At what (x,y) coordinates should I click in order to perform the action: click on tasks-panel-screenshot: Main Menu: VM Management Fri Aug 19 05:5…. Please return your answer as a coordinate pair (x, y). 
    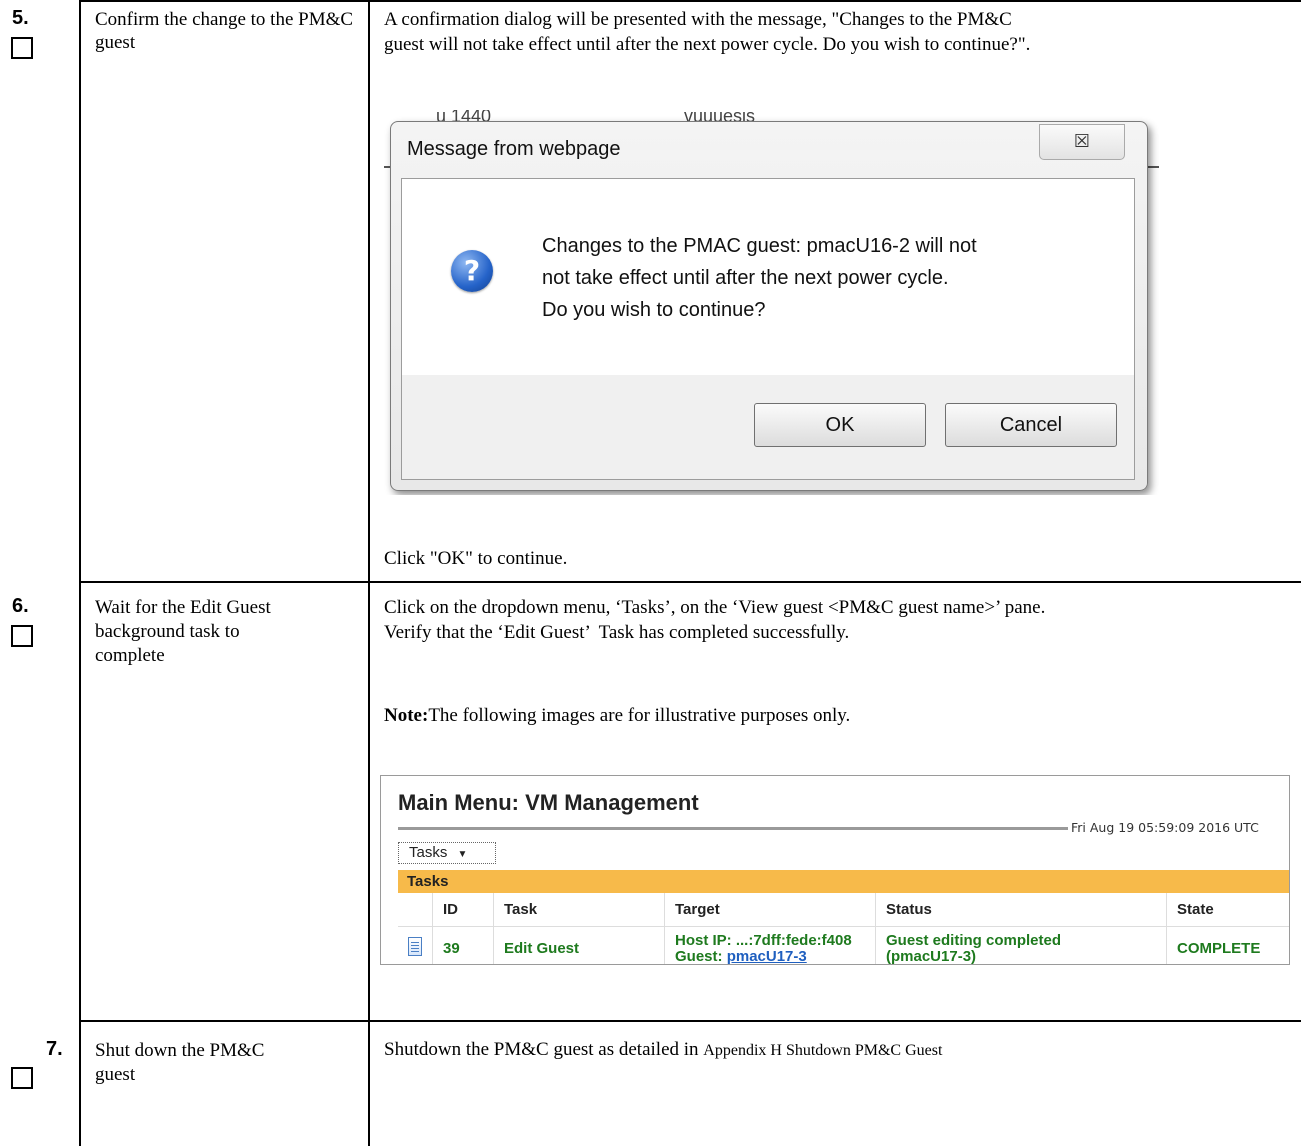
    Looking at the image, I should click on (835, 870).